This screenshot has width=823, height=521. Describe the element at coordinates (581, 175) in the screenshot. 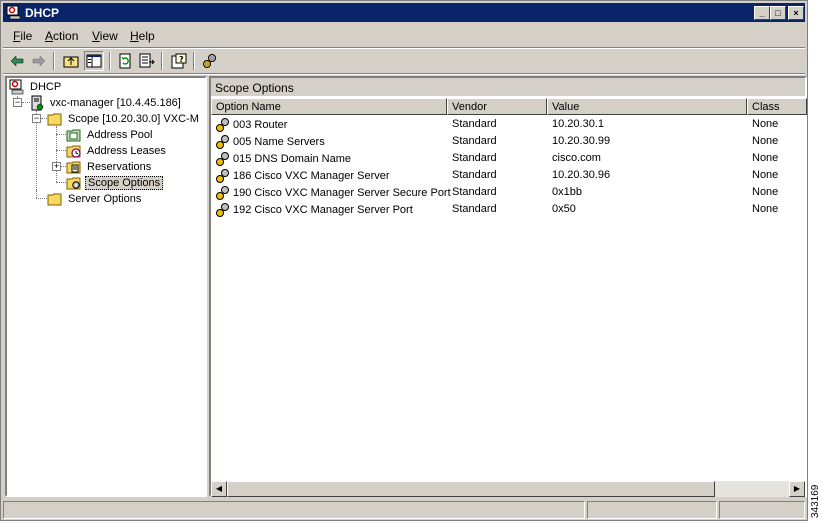

I see `option-value: 10.20.30.96` at that location.